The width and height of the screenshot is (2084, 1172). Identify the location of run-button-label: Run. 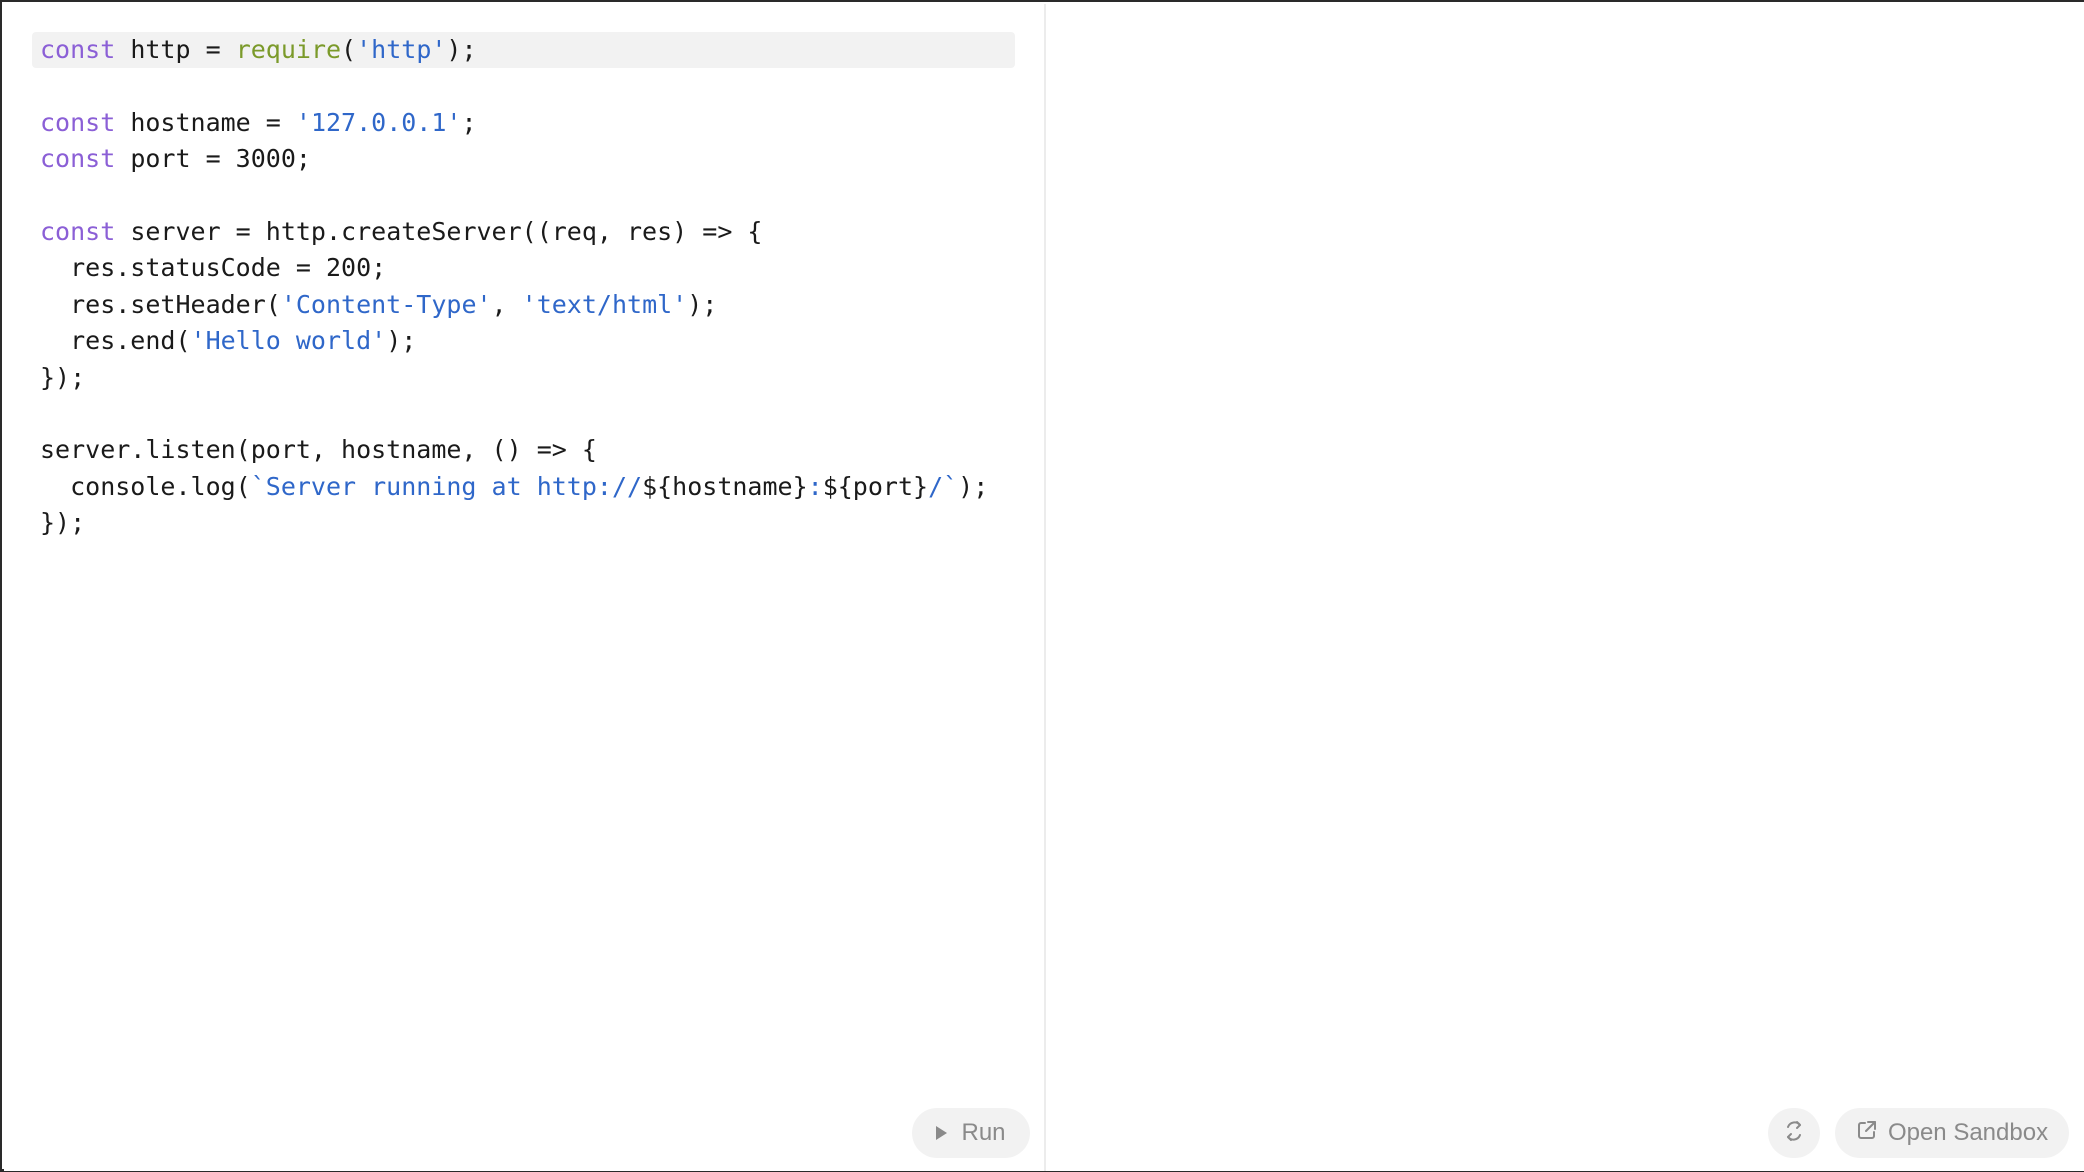
(983, 1132).